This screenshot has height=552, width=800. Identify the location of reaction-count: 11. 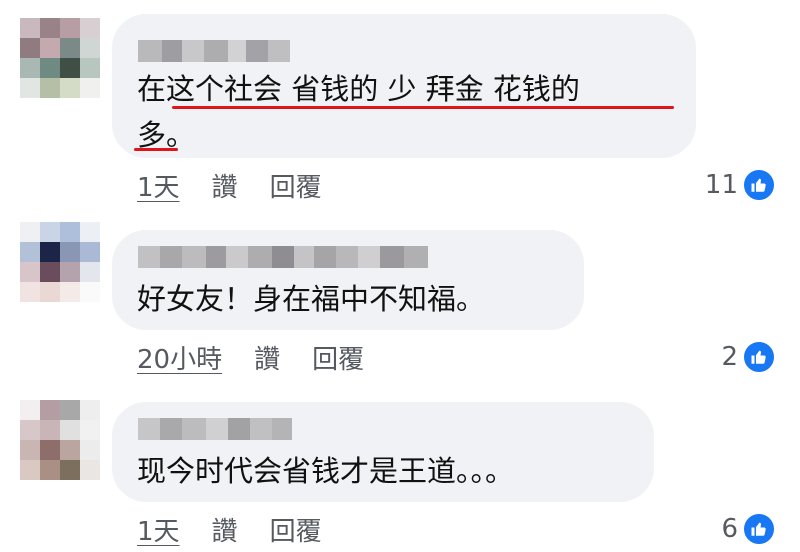
(721, 185).